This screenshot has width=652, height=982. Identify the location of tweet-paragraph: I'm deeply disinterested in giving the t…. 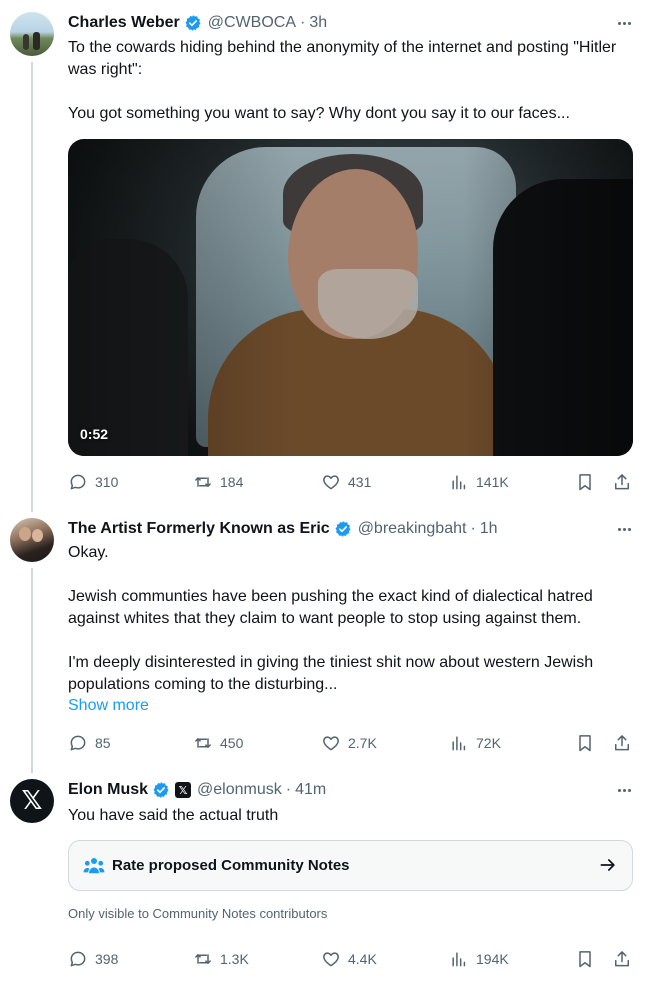
(331, 673).